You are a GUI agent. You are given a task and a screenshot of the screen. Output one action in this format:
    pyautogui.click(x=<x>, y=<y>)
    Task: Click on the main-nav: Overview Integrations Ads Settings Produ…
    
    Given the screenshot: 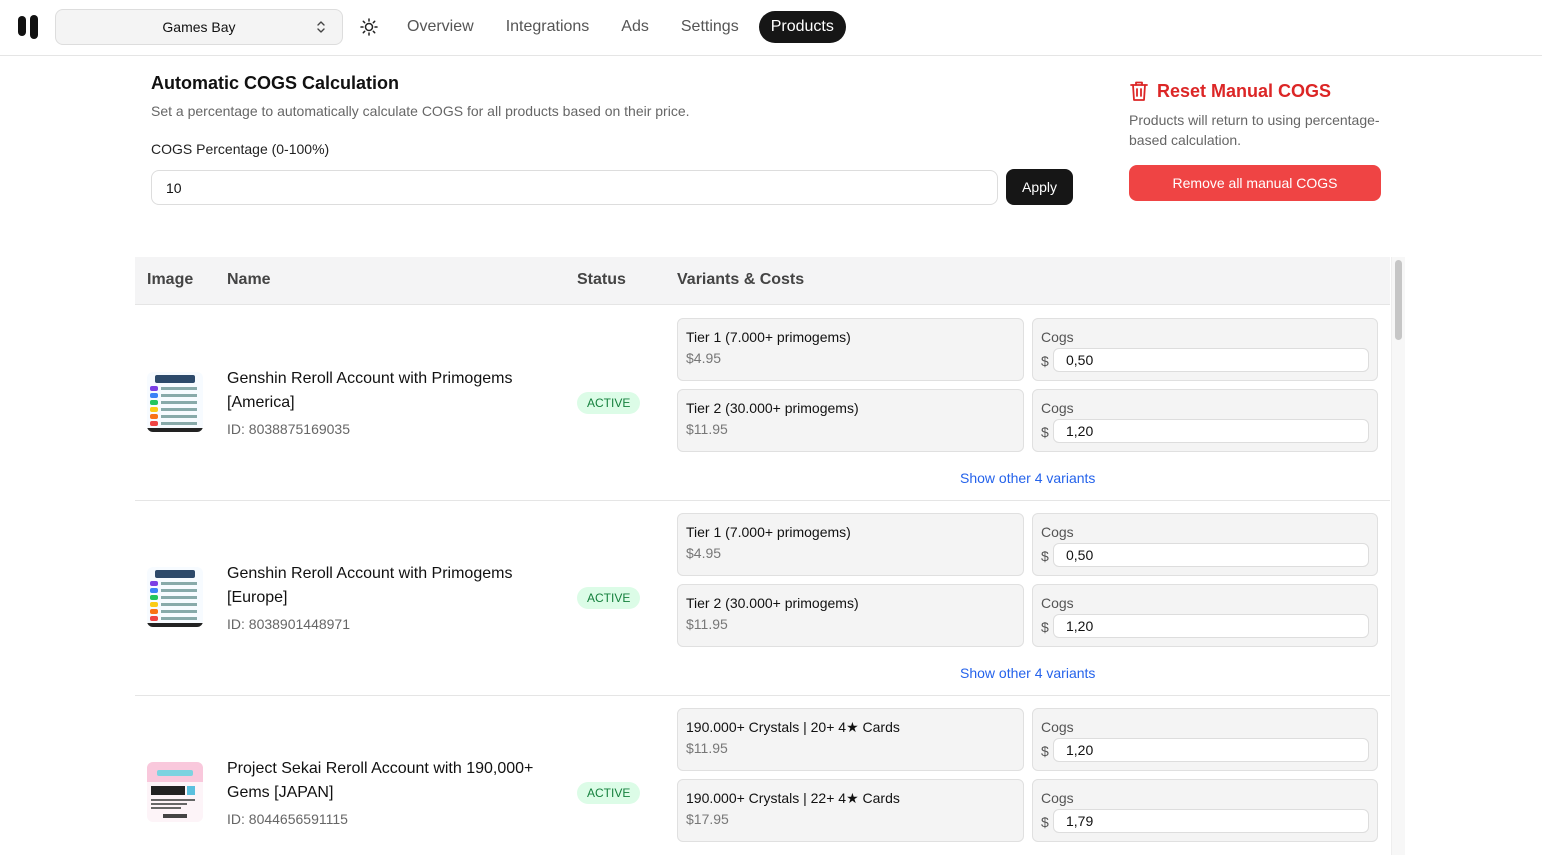 What is the action you would take?
    pyautogui.click(x=624, y=27)
    